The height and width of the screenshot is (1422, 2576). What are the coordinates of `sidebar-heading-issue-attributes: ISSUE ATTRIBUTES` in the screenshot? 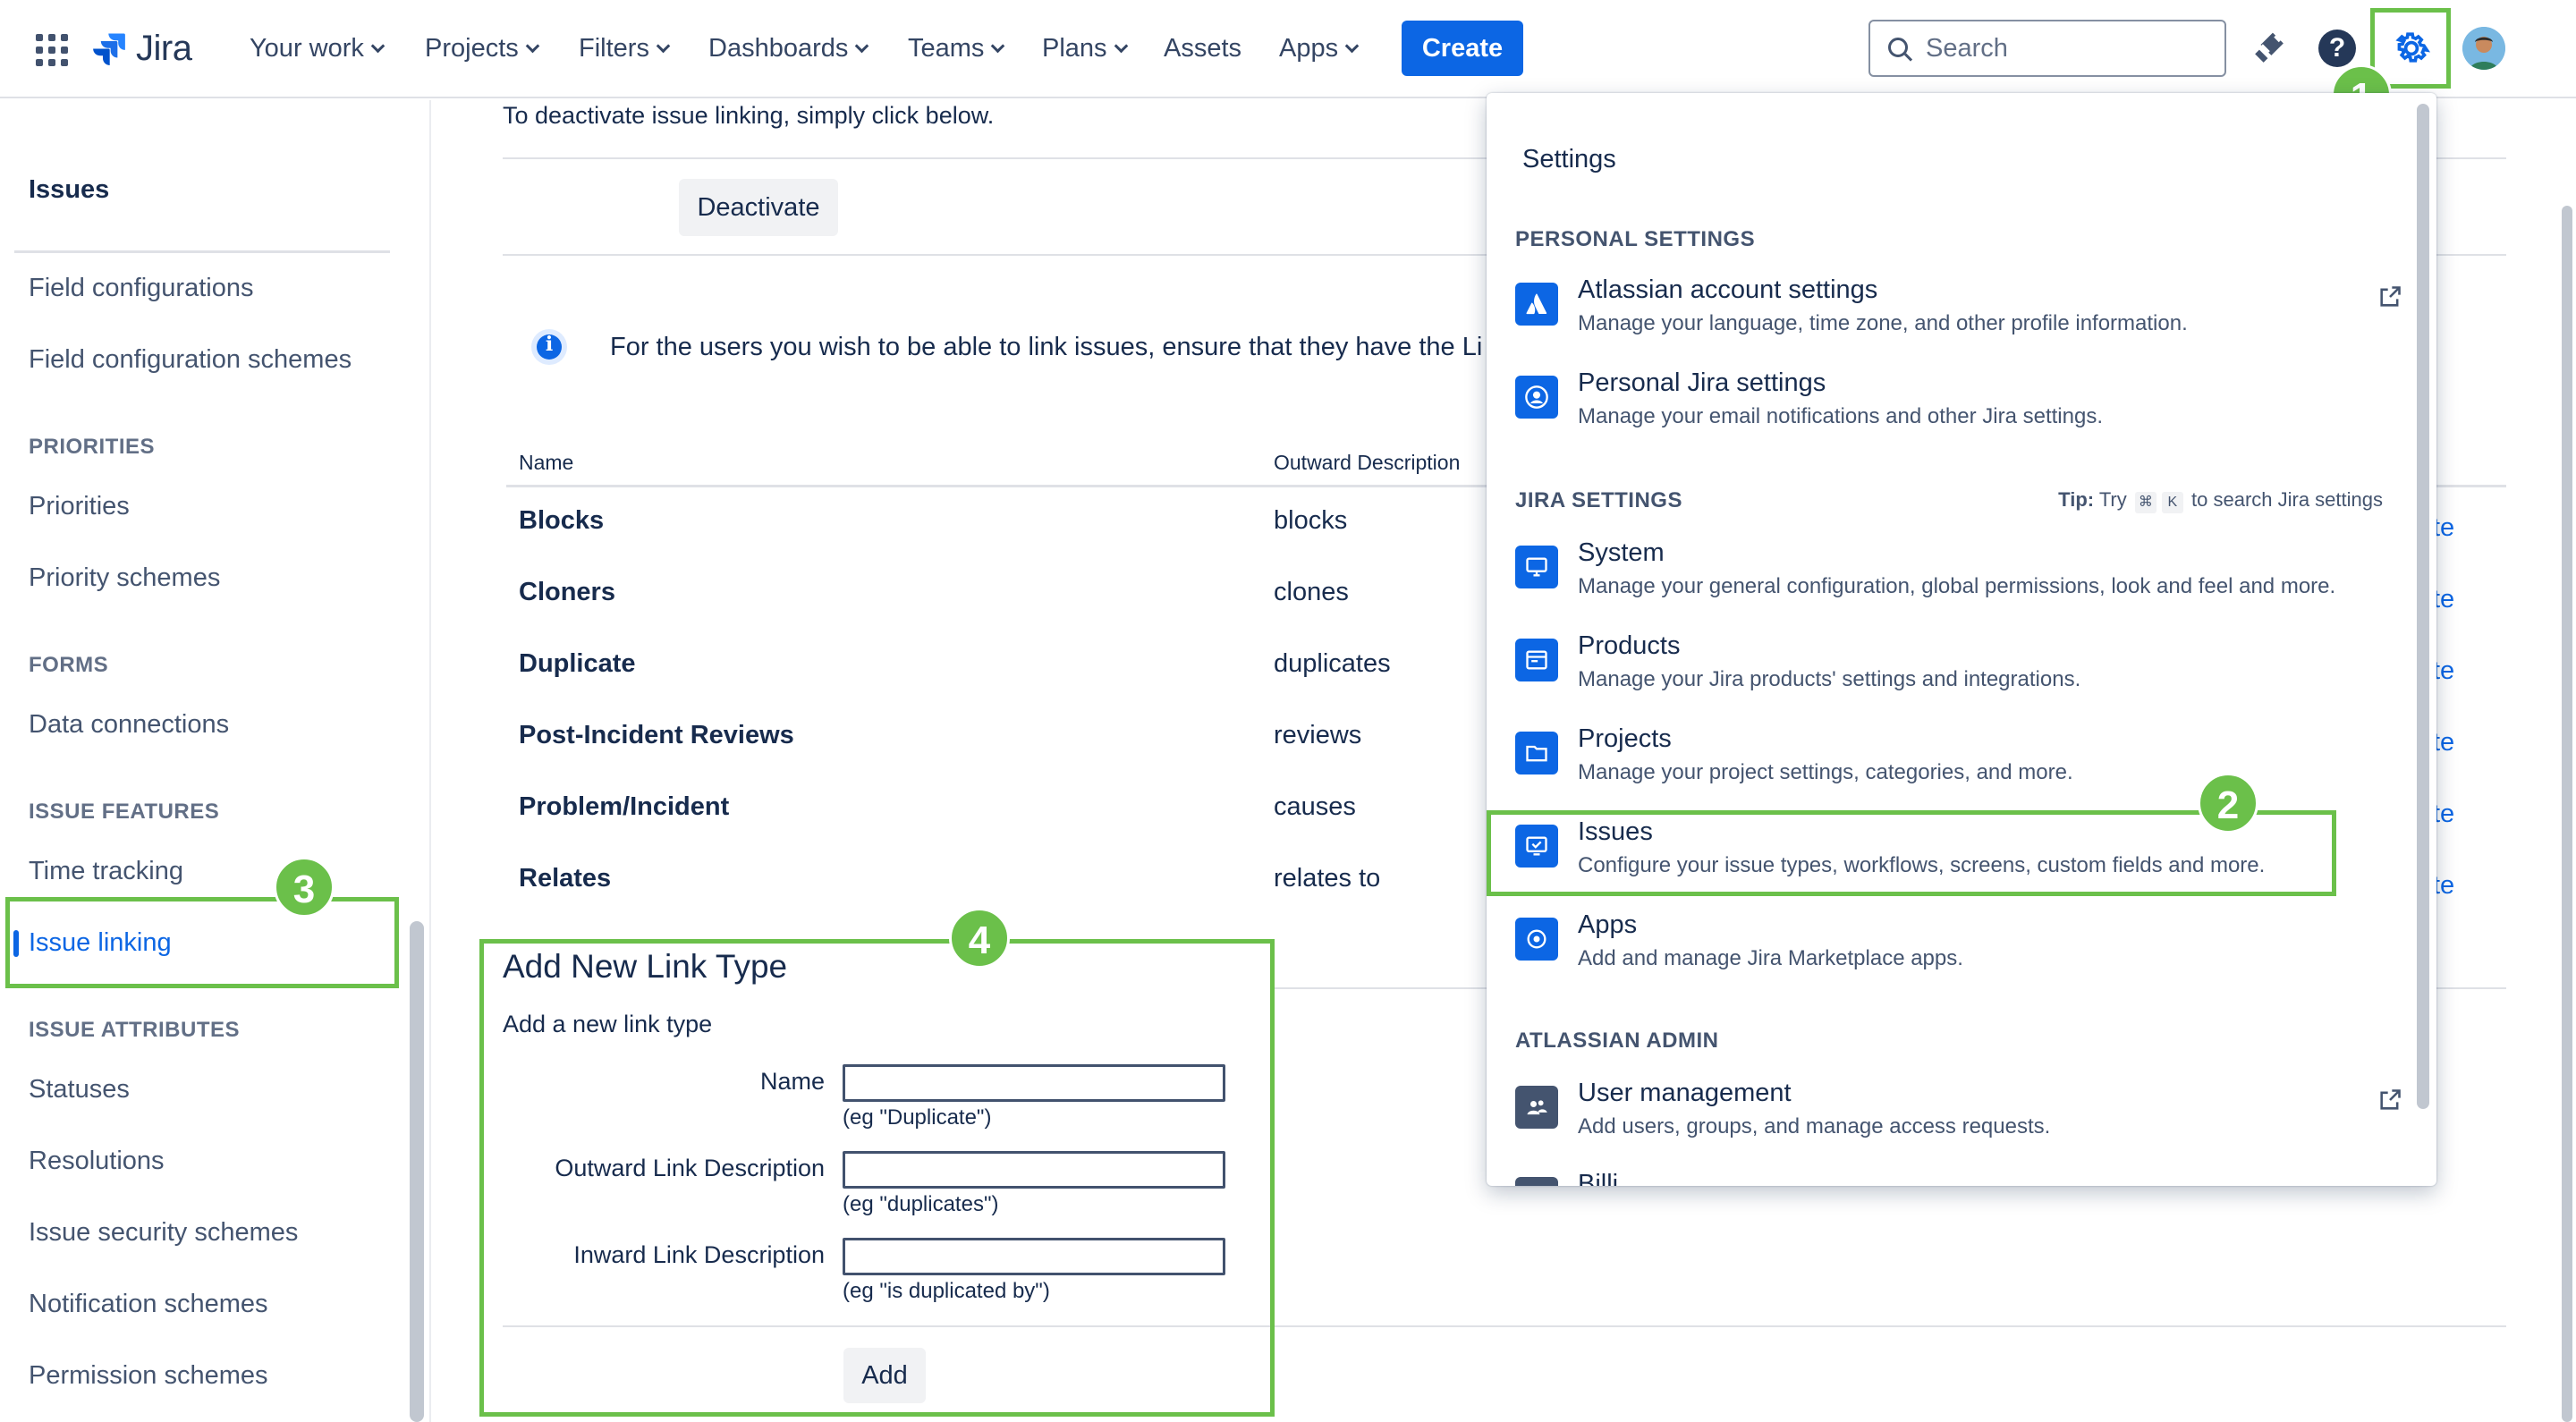 It's located at (135, 1030).